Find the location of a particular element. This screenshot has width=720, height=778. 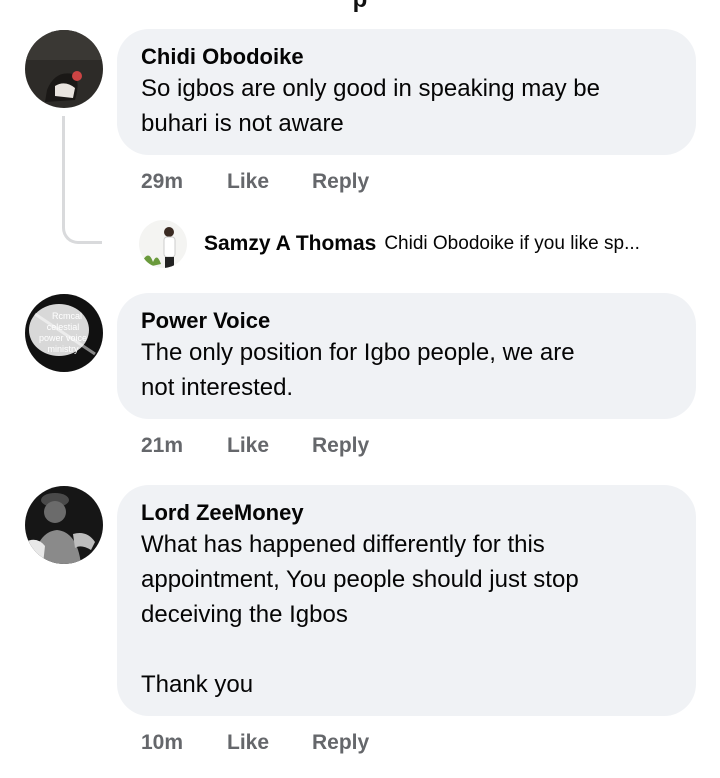

svg-text: ministry is located at coordinates (63, 349).